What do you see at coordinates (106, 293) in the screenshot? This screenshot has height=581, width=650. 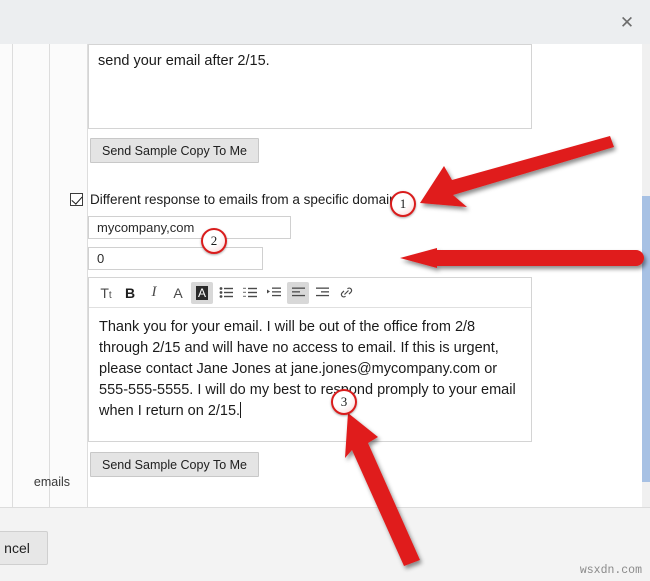 I see `font-size-icon: Tt` at bounding box center [106, 293].